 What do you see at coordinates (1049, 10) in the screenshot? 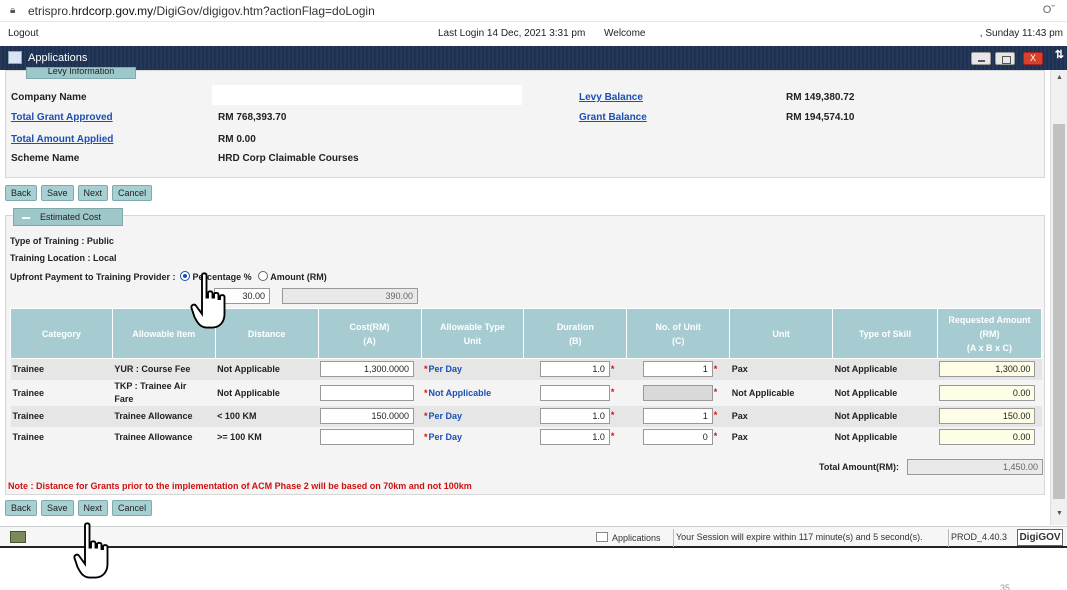
I see `key-icon: Oˇ` at bounding box center [1049, 10].